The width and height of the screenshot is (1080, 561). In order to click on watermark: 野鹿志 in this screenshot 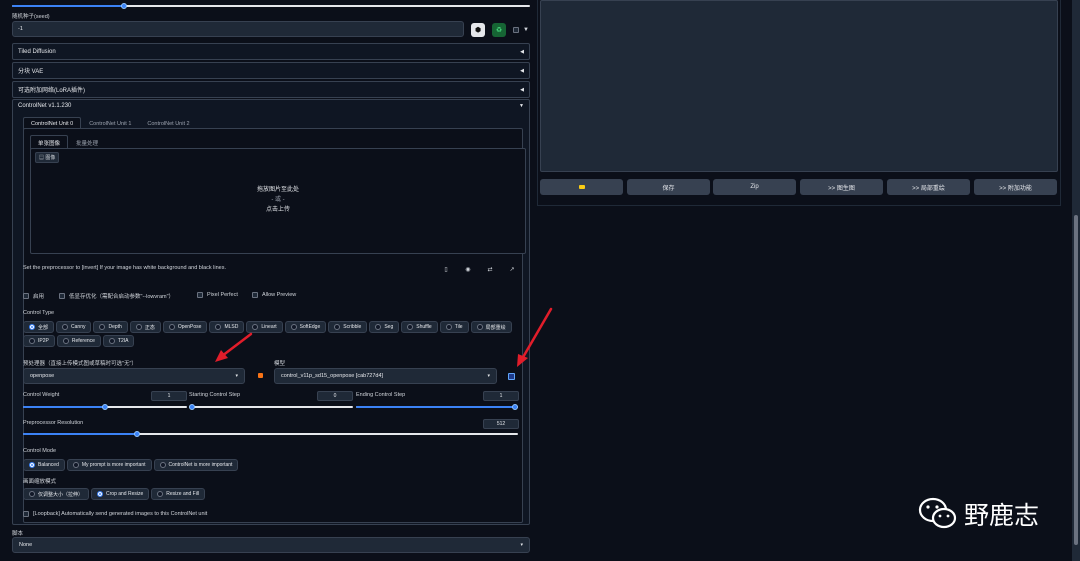, I will do `click(978, 514)`.